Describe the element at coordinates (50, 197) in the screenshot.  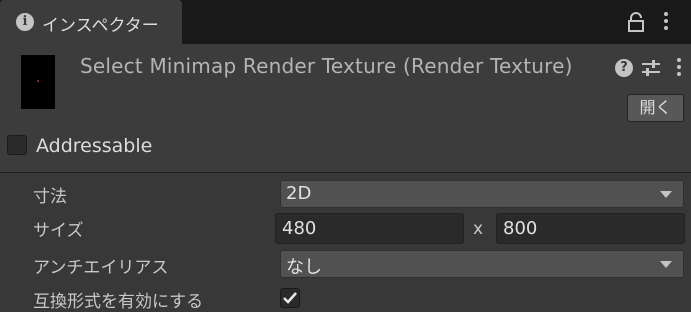
I see `dimension-label: 寸法` at that location.